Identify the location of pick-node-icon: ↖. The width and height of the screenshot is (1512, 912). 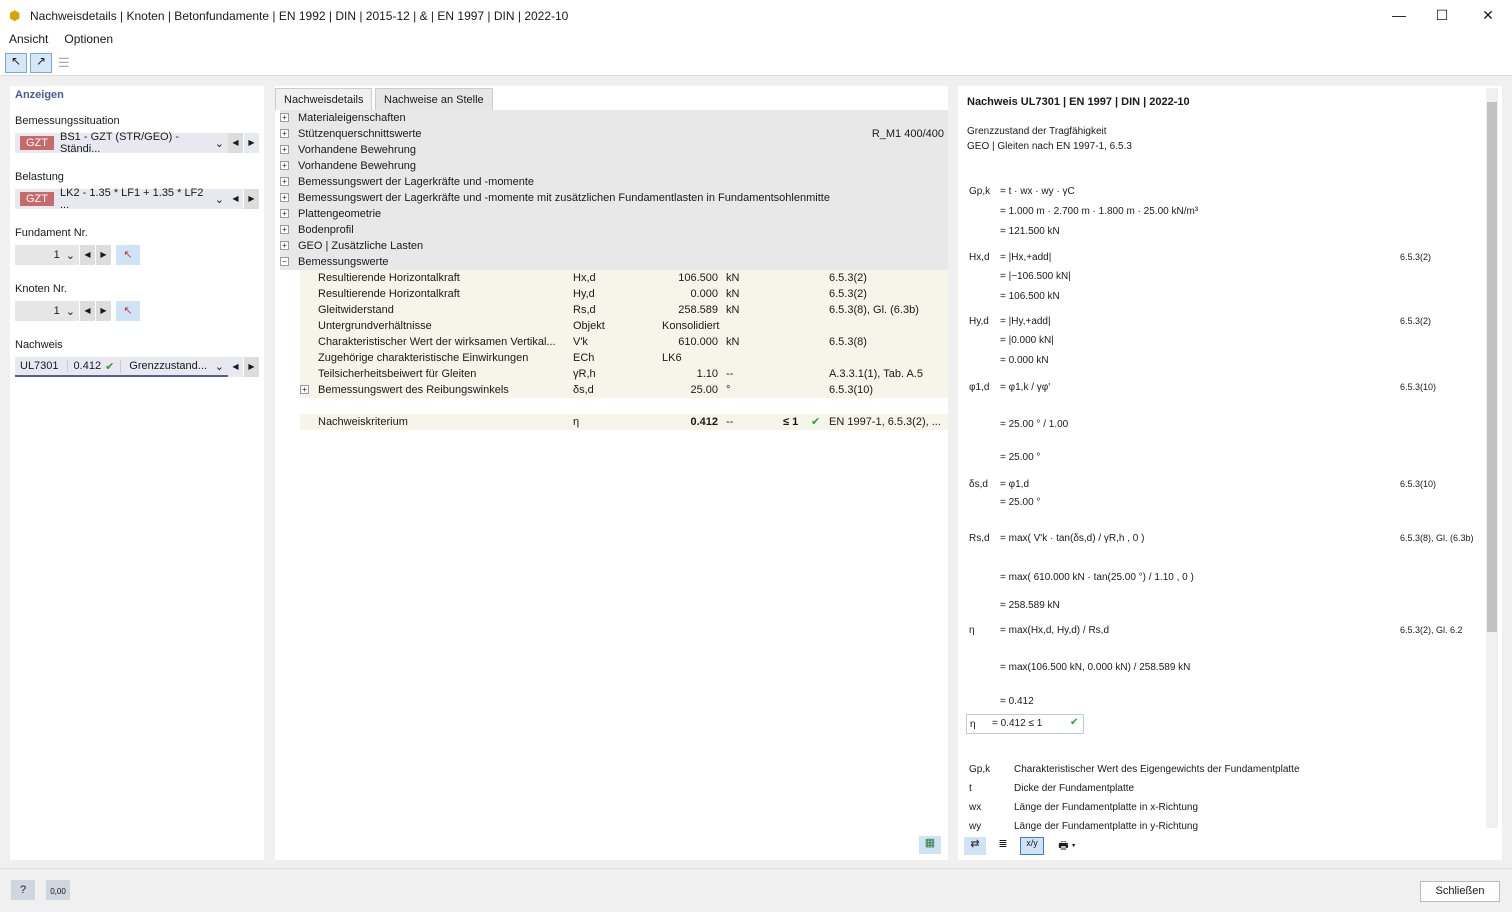
(128, 311).